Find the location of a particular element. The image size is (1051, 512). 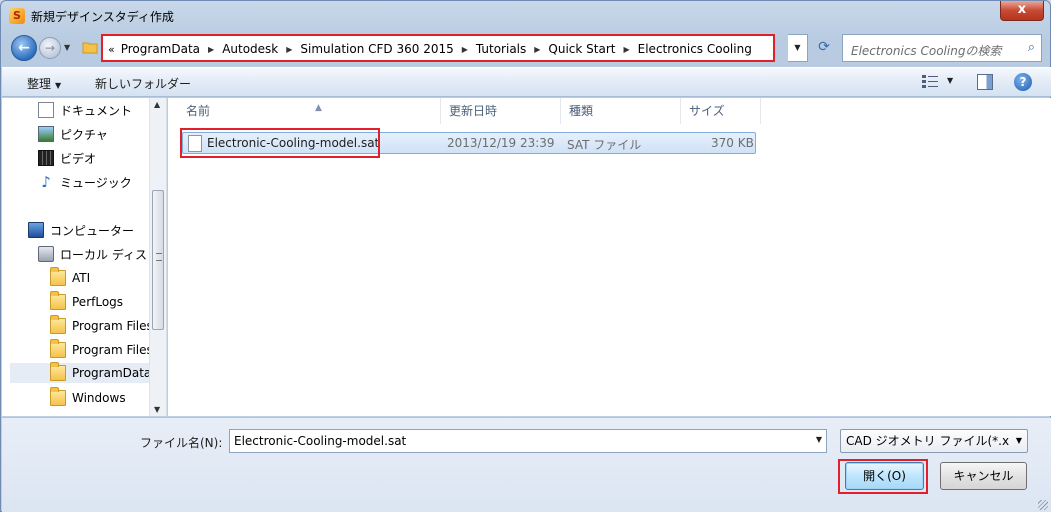

nav-item-local-disk: ローカル ディス is located at coordinates (92, 254).